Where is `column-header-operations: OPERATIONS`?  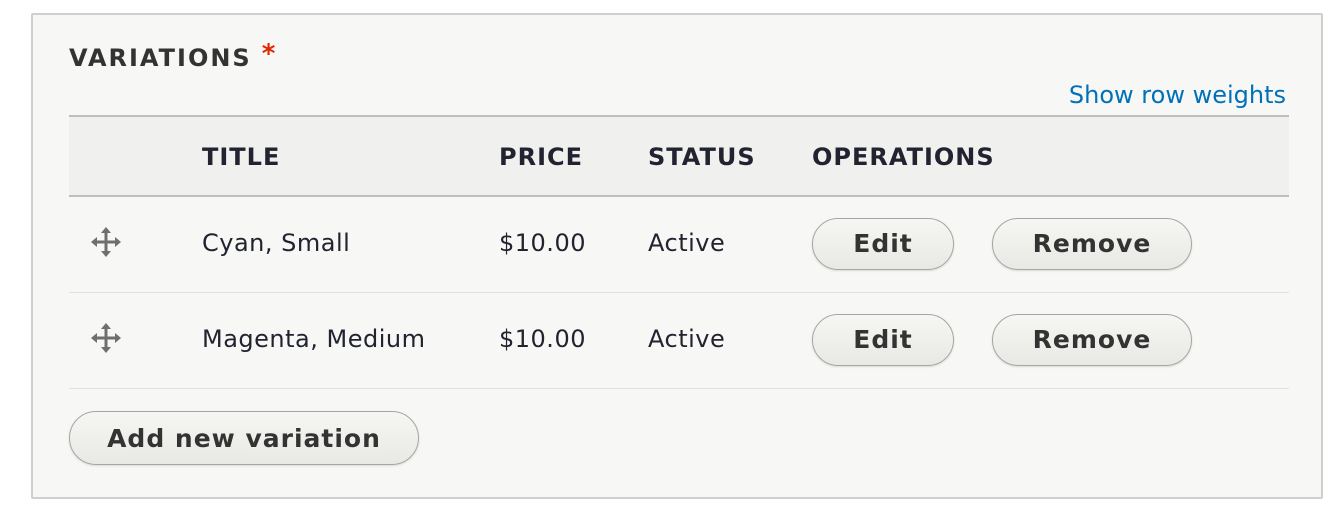
column-header-operations: OPERATIONS is located at coordinates (903, 157).